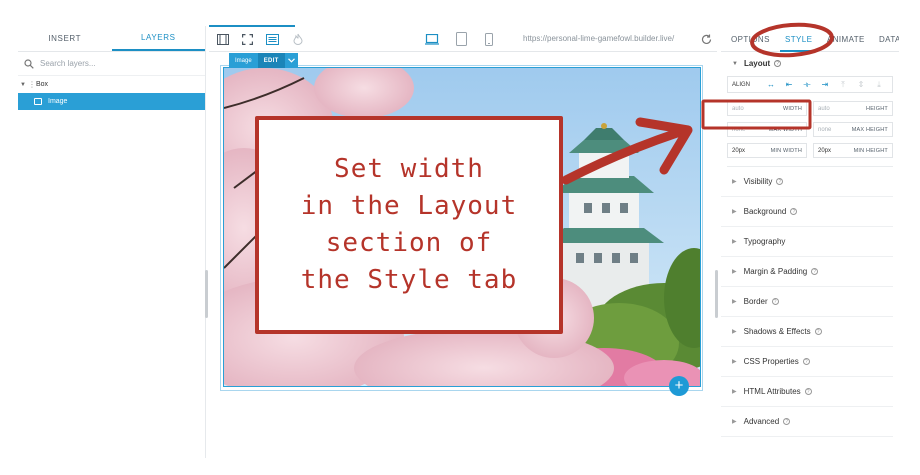 The width and height of the screenshot is (920, 475). Describe the element at coordinates (65, 38) in the screenshot. I see `tab-insert: INSERT` at that location.